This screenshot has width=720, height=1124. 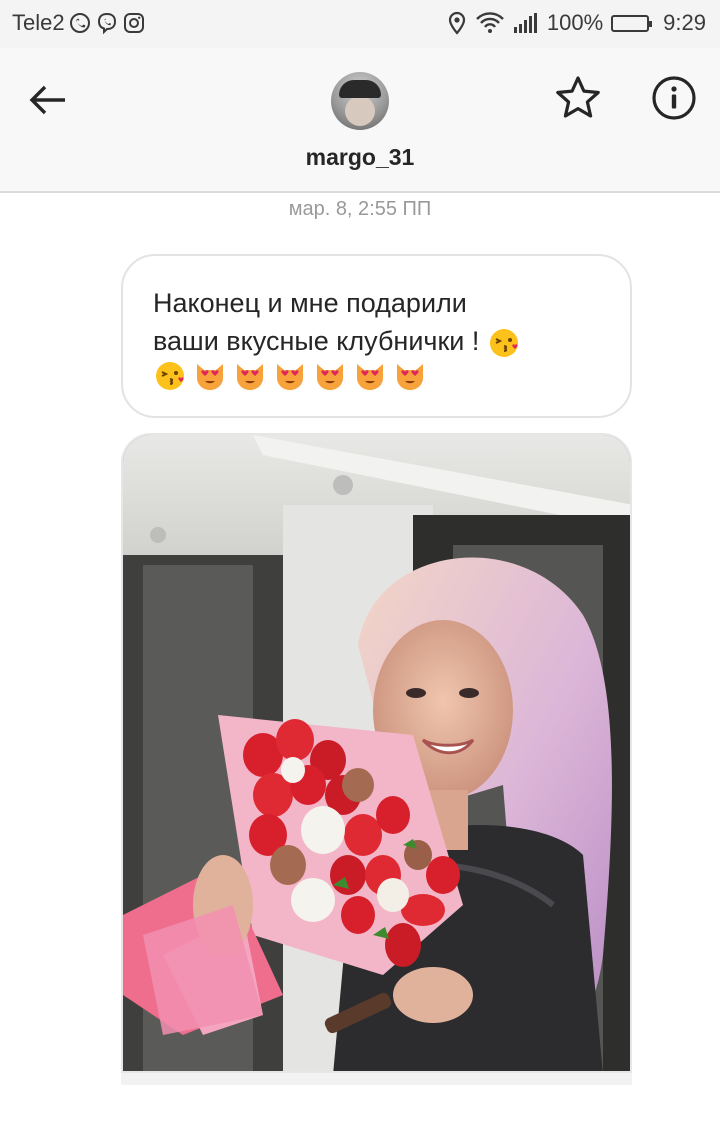 I want to click on chat-header: margo_31, so click(x=360, y=120).